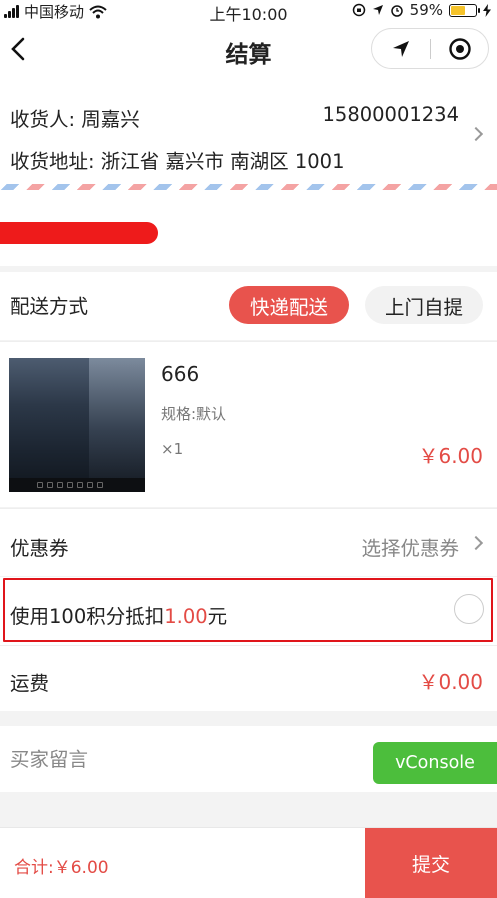 The width and height of the screenshot is (497, 898). I want to click on battery-percent: 59%, so click(426, 10).